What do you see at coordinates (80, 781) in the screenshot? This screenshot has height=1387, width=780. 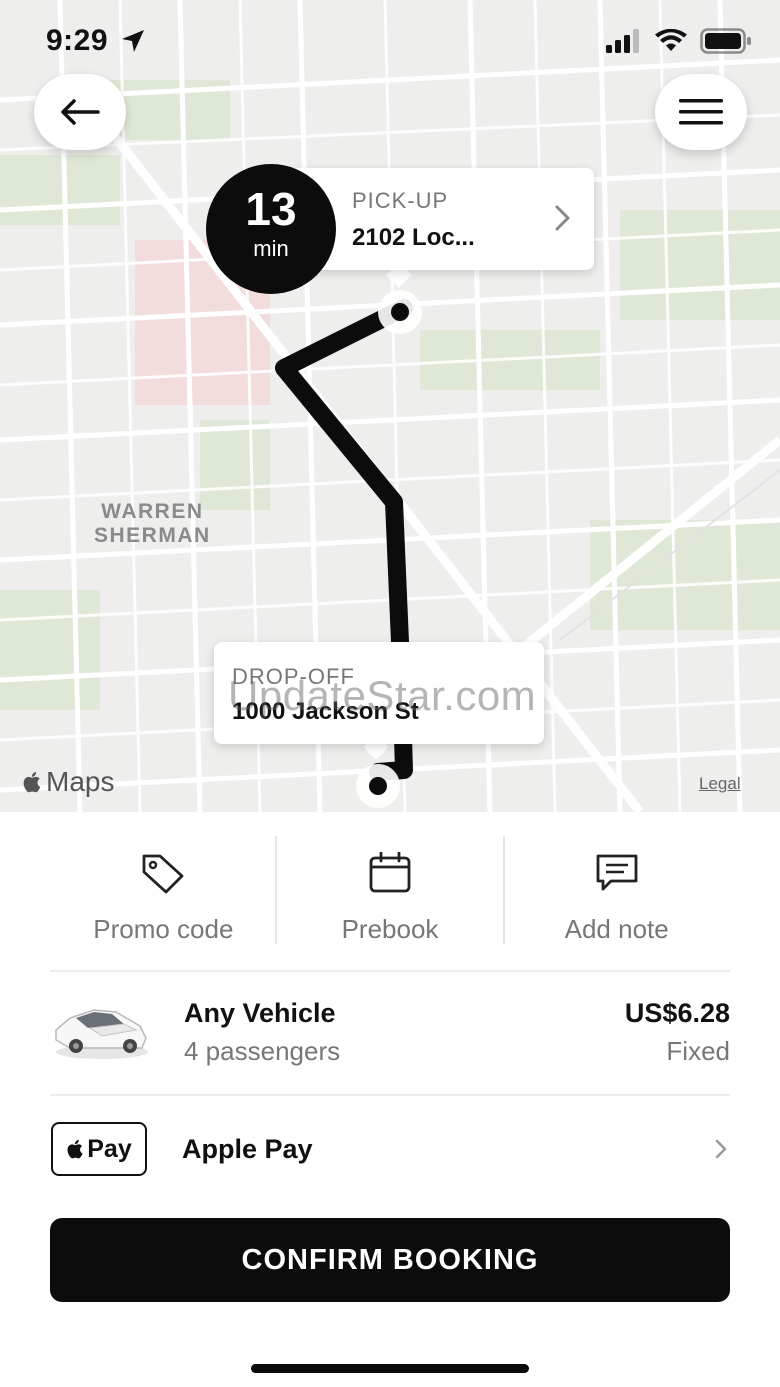 I see `maps-brand-label: Maps` at bounding box center [80, 781].